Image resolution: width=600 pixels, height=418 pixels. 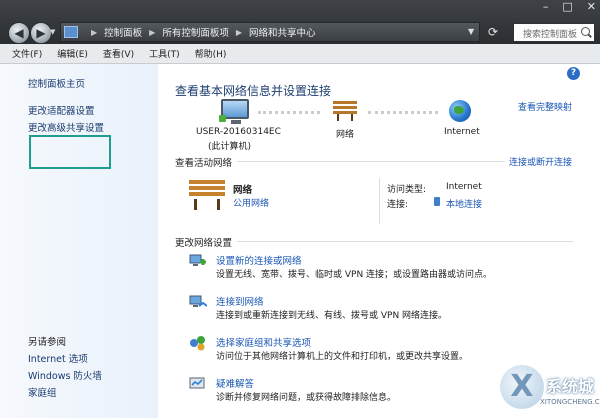 I want to click on site-watermark: X 系统城 XITONGCHENG.COM, so click(x=550, y=391).